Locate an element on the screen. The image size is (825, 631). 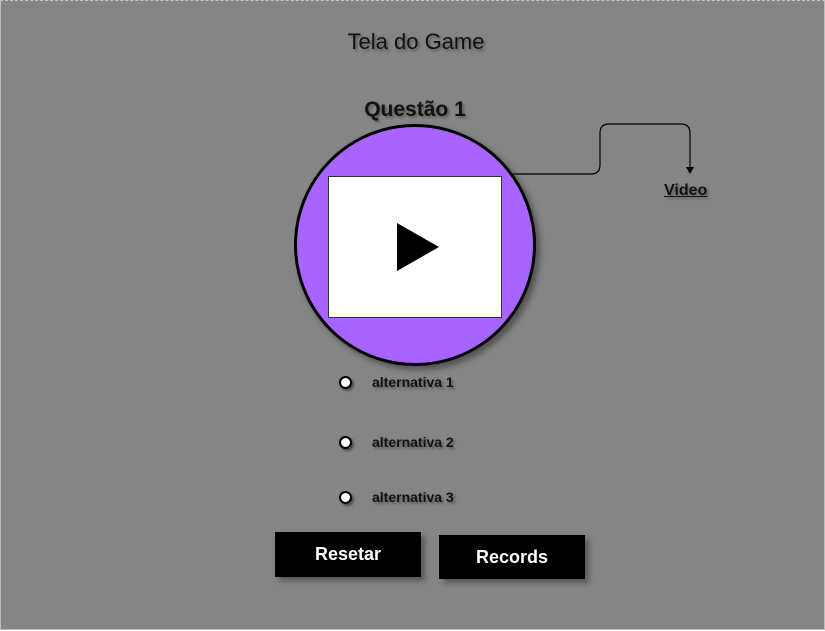
play-icon is located at coordinates (418, 247).